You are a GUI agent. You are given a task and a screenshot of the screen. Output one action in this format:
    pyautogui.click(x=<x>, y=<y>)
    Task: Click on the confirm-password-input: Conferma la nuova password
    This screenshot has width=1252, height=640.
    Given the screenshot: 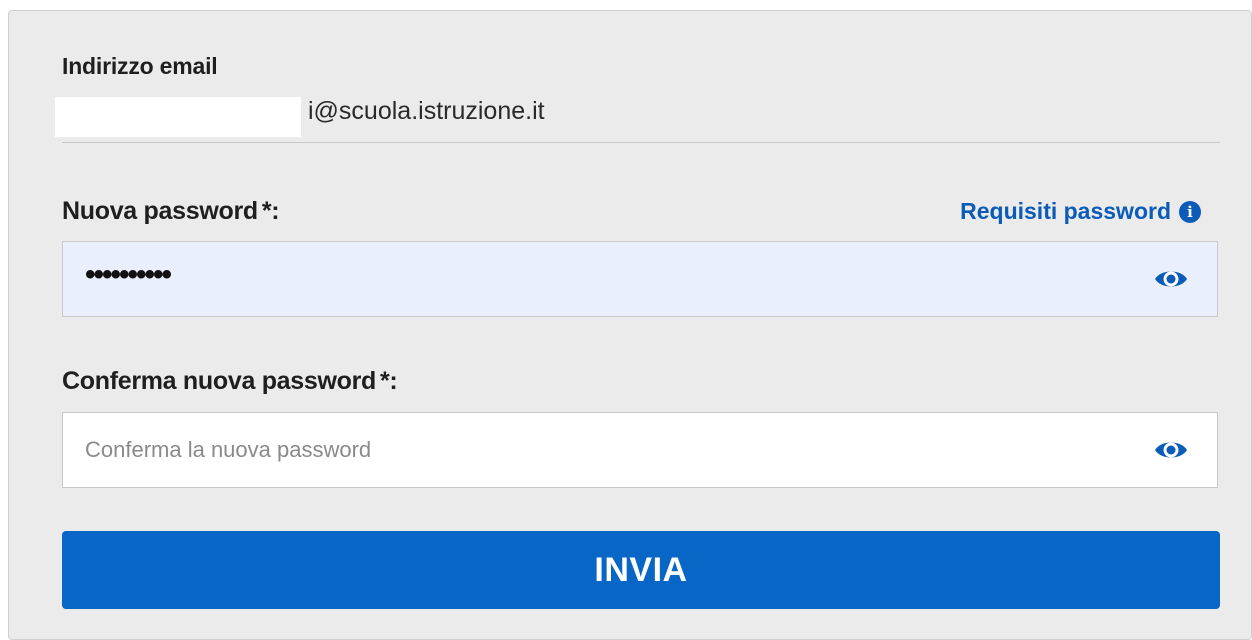 What is the action you would take?
    pyautogui.click(x=640, y=450)
    